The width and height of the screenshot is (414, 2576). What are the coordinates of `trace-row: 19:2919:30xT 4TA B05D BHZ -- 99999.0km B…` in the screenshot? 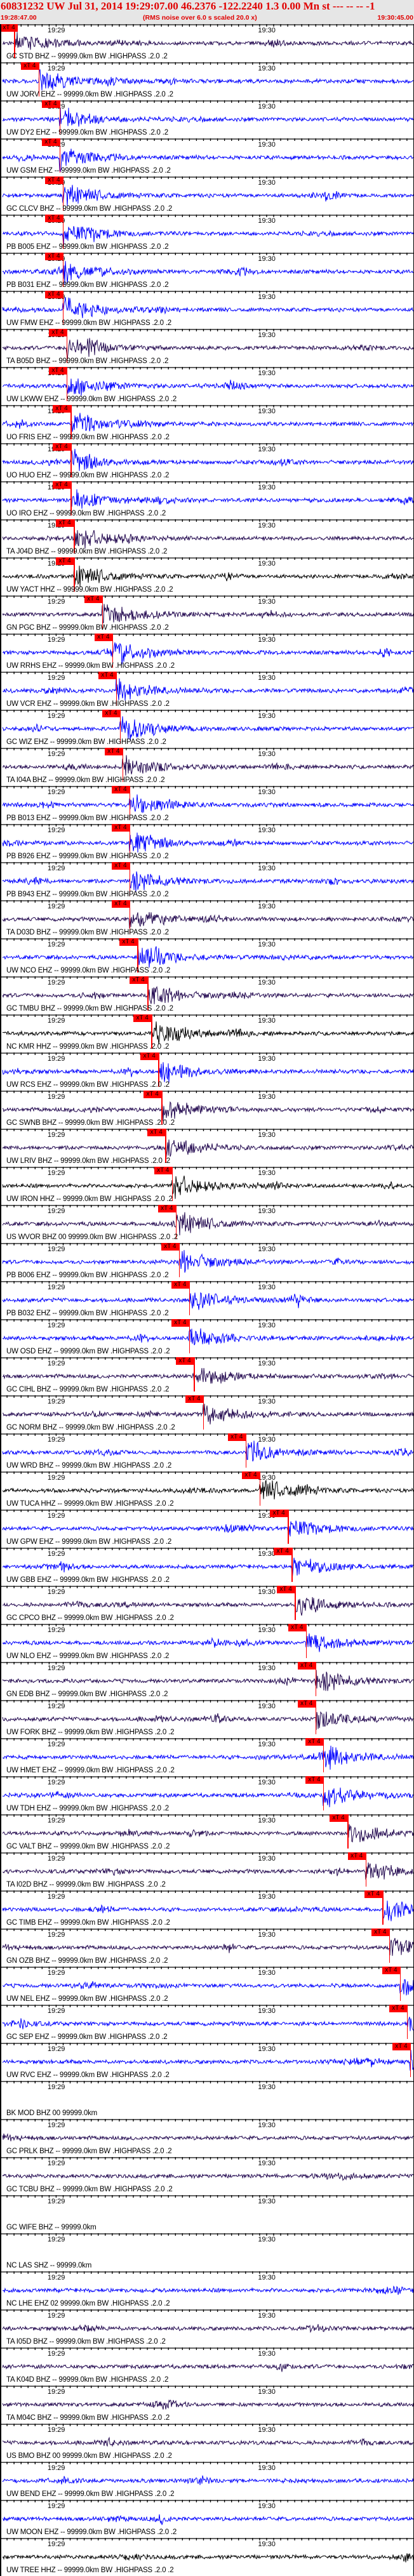 It's located at (207, 348).